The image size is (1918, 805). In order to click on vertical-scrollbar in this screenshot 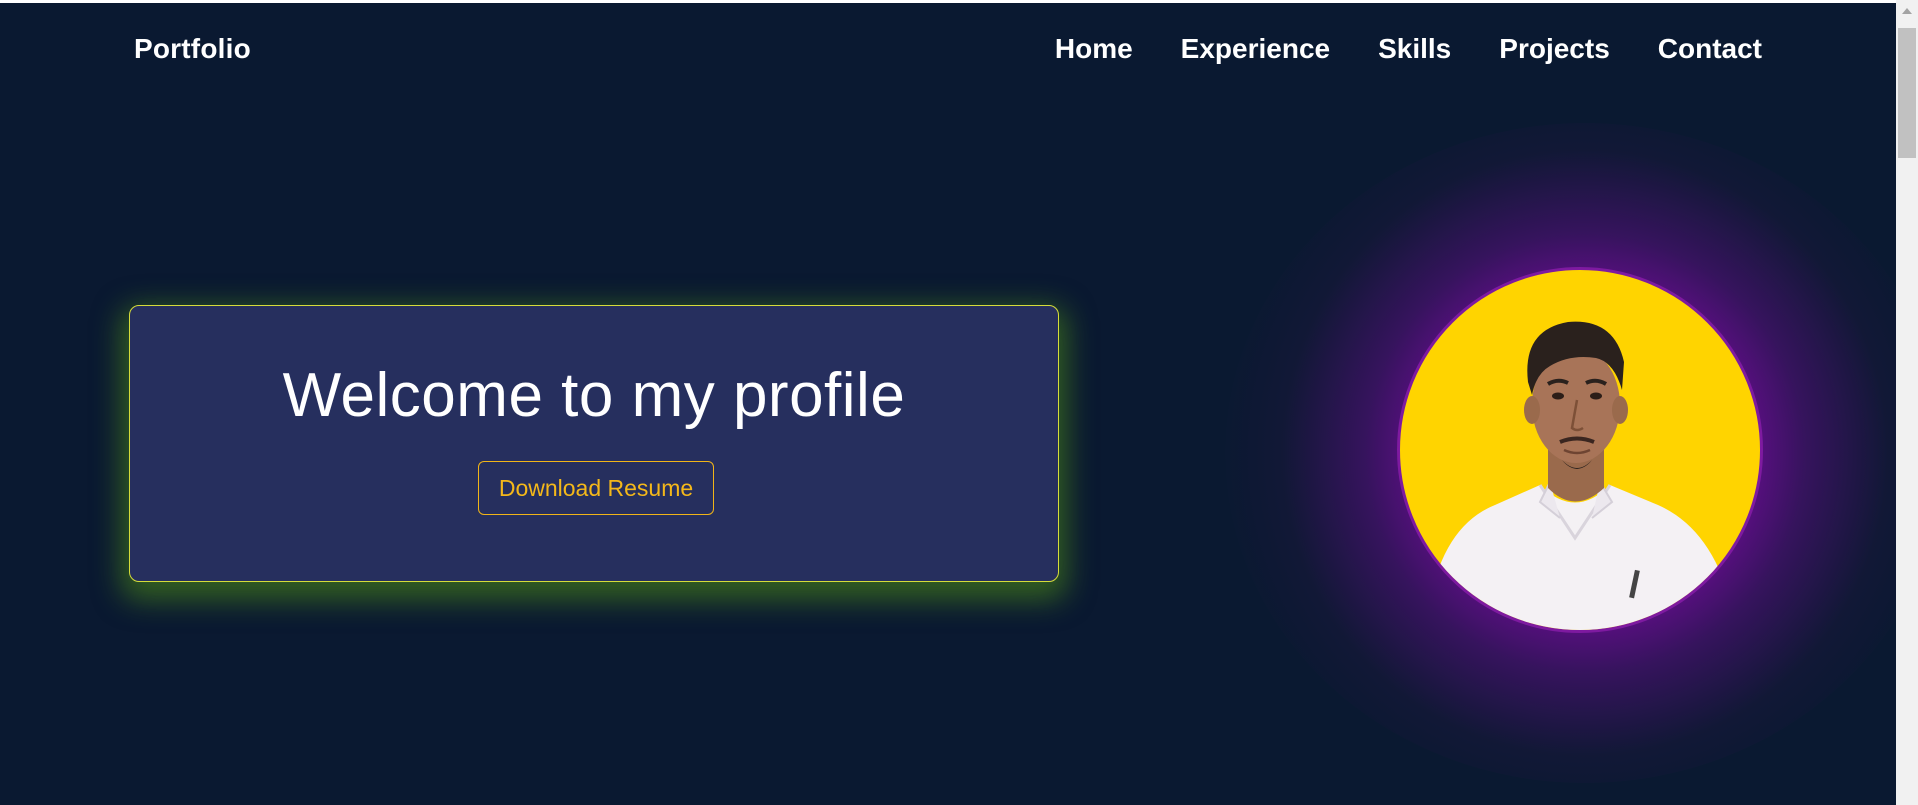, I will do `click(1907, 402)`.